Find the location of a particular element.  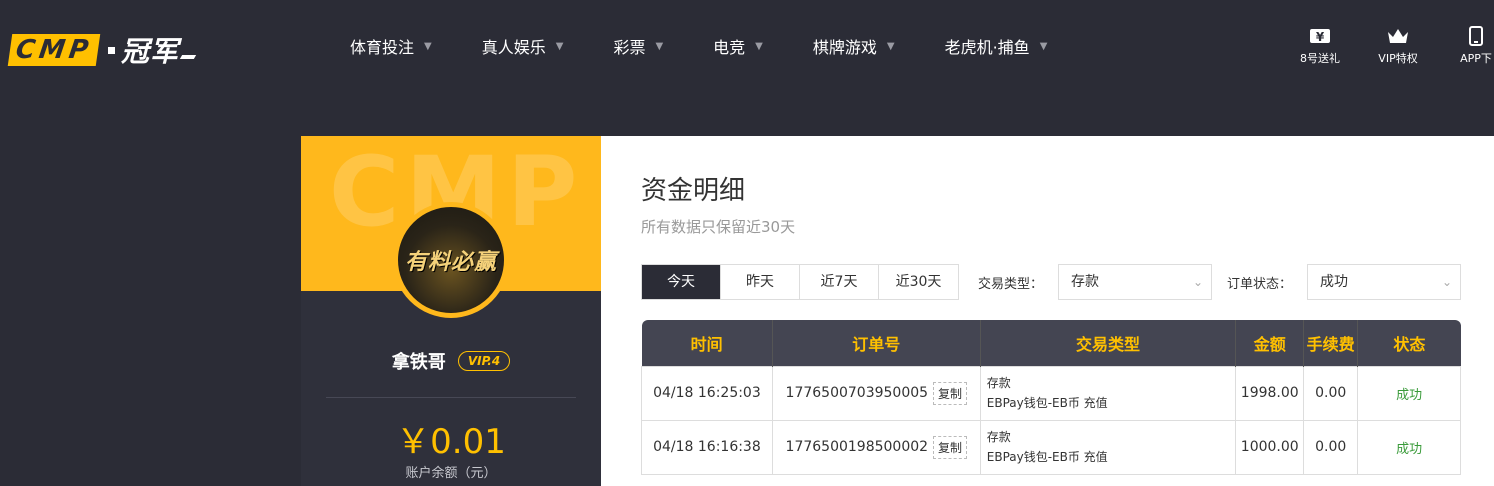

account-balance: ￥0.01 is located at coordinates (451, 442).